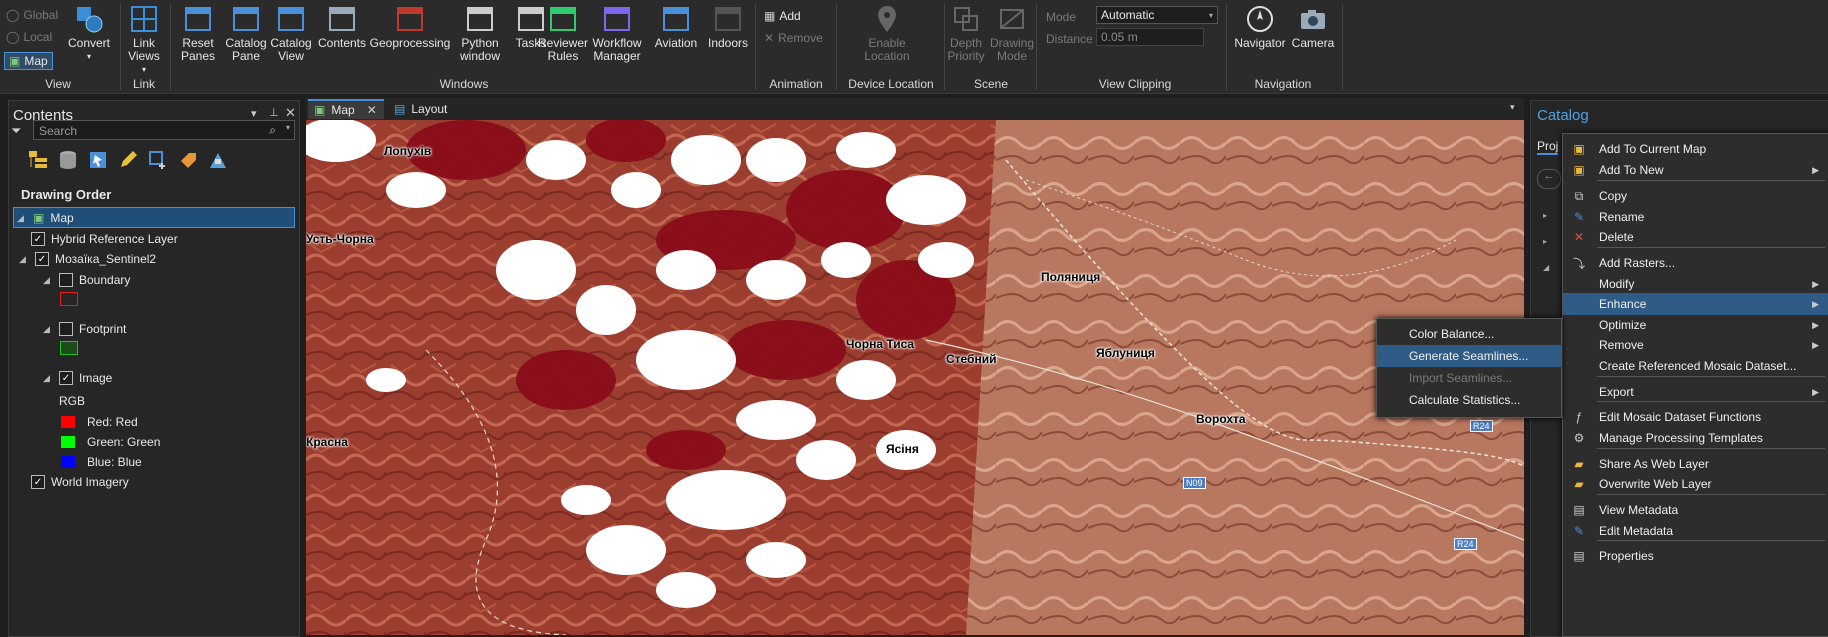  Describe the element at coordinates (69, 348) in the screenshot. I see `footprint-symbol` at that location.